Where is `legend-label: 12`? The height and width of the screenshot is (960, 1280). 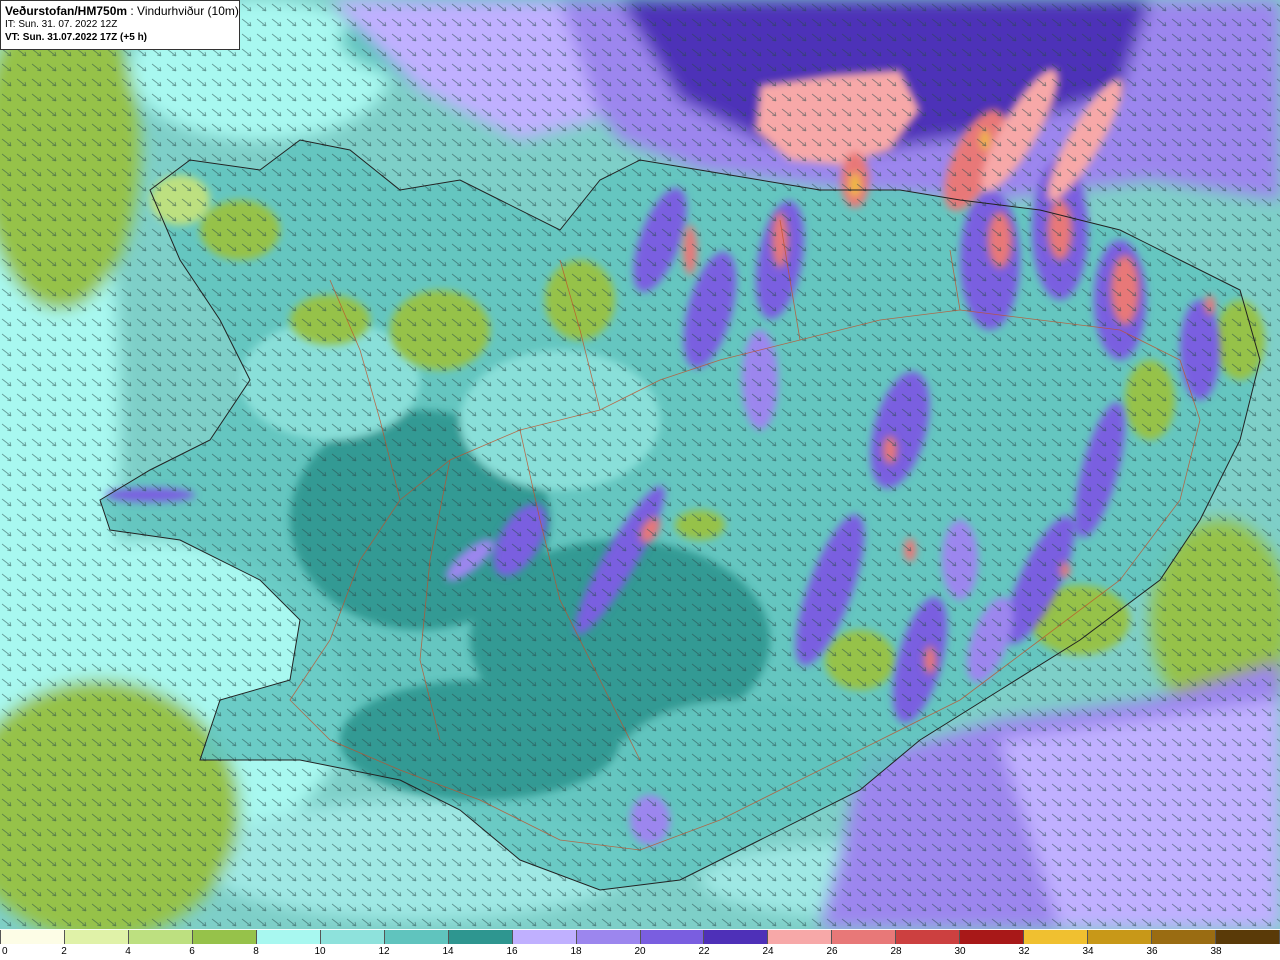
legend-label: 12 is located at coordinates (384, 951).